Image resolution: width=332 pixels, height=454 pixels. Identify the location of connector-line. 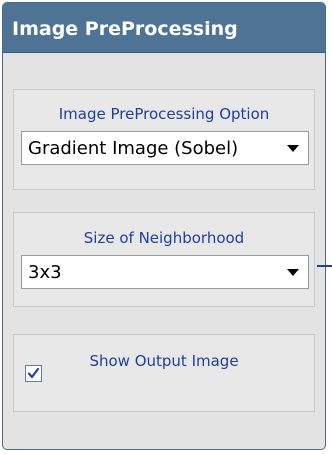
(324, 266).